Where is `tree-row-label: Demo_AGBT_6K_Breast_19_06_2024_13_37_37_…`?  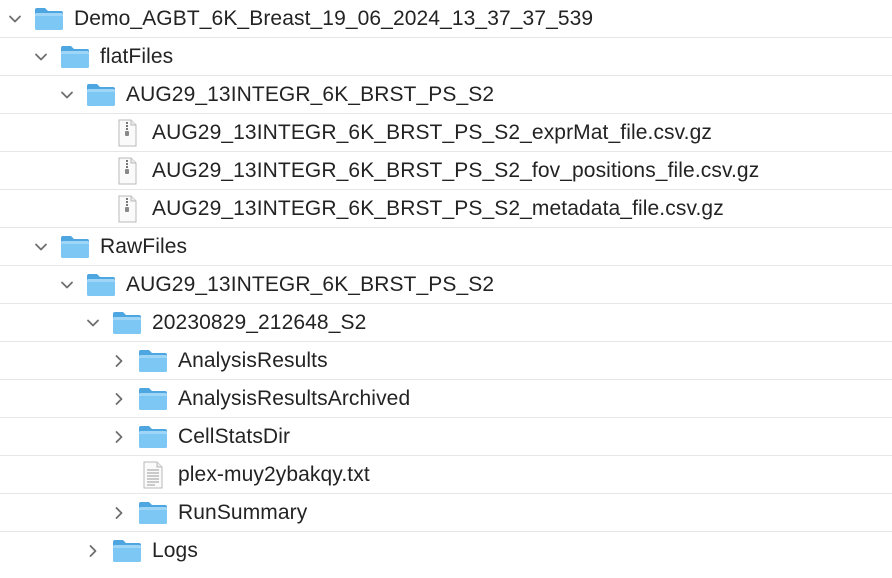
tree-row-label: Demo_AGBT_6K_Breast_19_06_2024_13_37_37_… is located at coordinates (334, 18).